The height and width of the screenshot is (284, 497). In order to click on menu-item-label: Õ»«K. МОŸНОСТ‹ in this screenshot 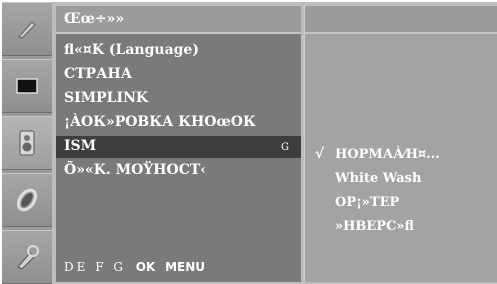, I will do `click(135, 170)`.